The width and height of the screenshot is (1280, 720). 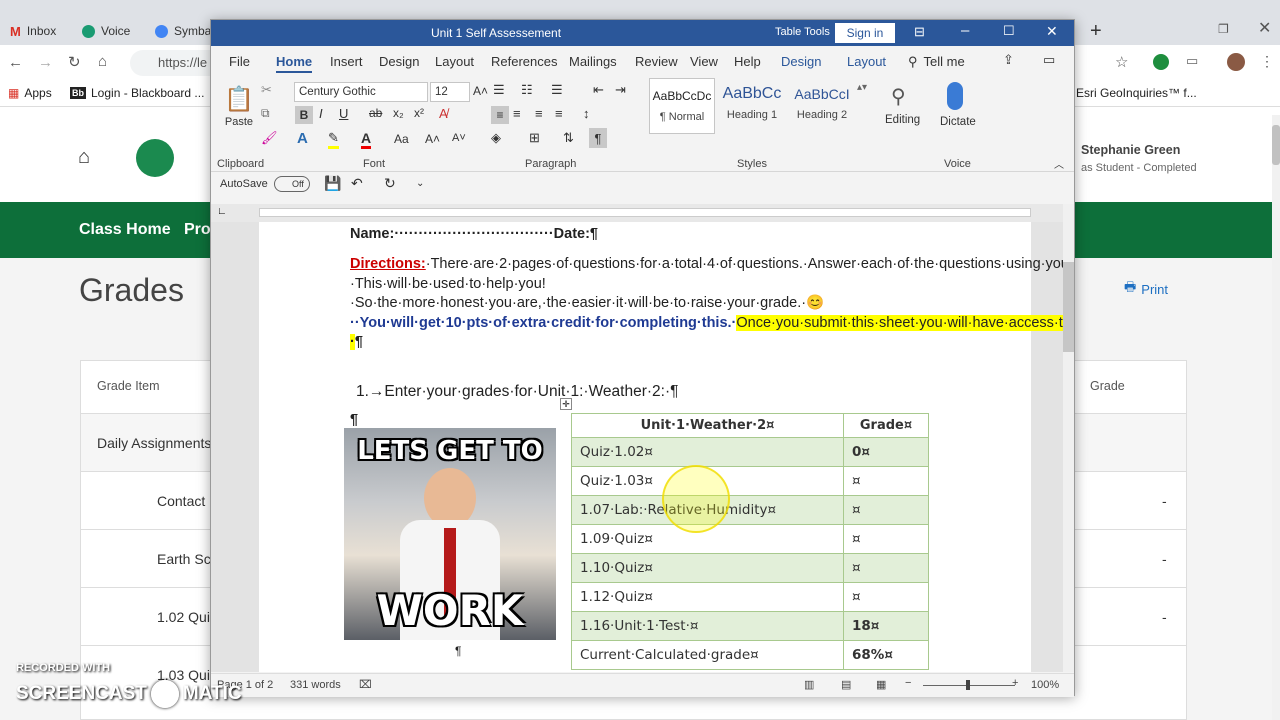 What do you see at coordinates (1049, 60) in the screenshot?
I see `comments-icon: ▭` at bounding box center [1049, 60].